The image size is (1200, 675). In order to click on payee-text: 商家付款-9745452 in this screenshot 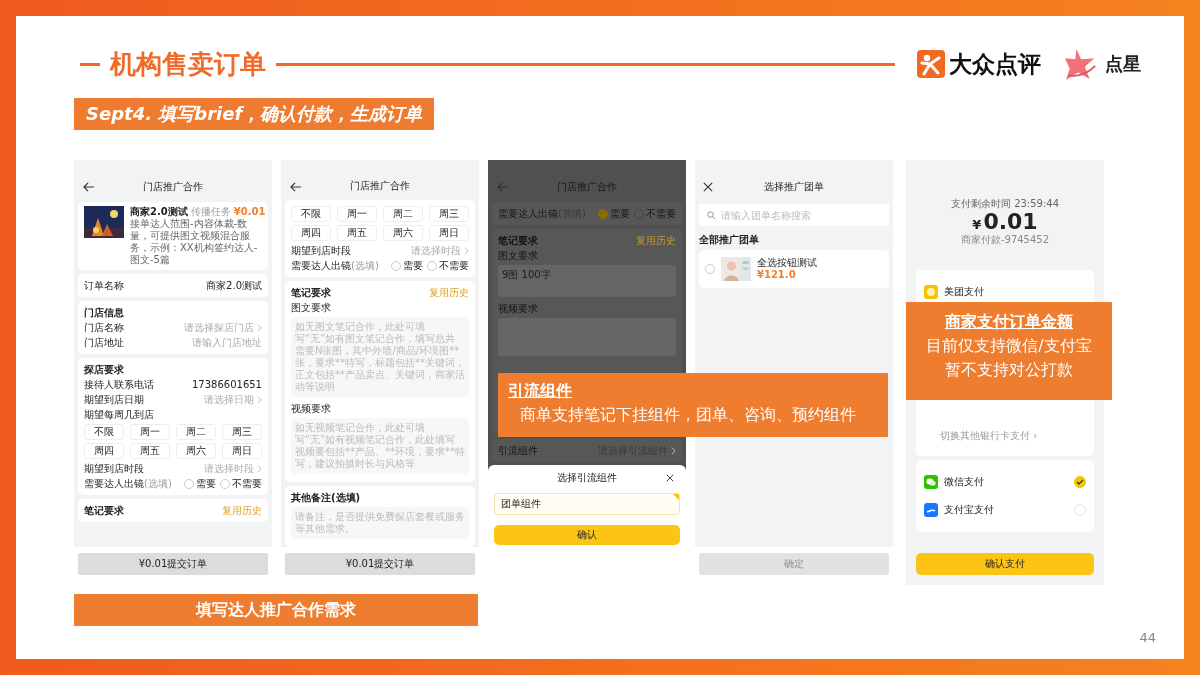, I will do `click(1005, 240)`.